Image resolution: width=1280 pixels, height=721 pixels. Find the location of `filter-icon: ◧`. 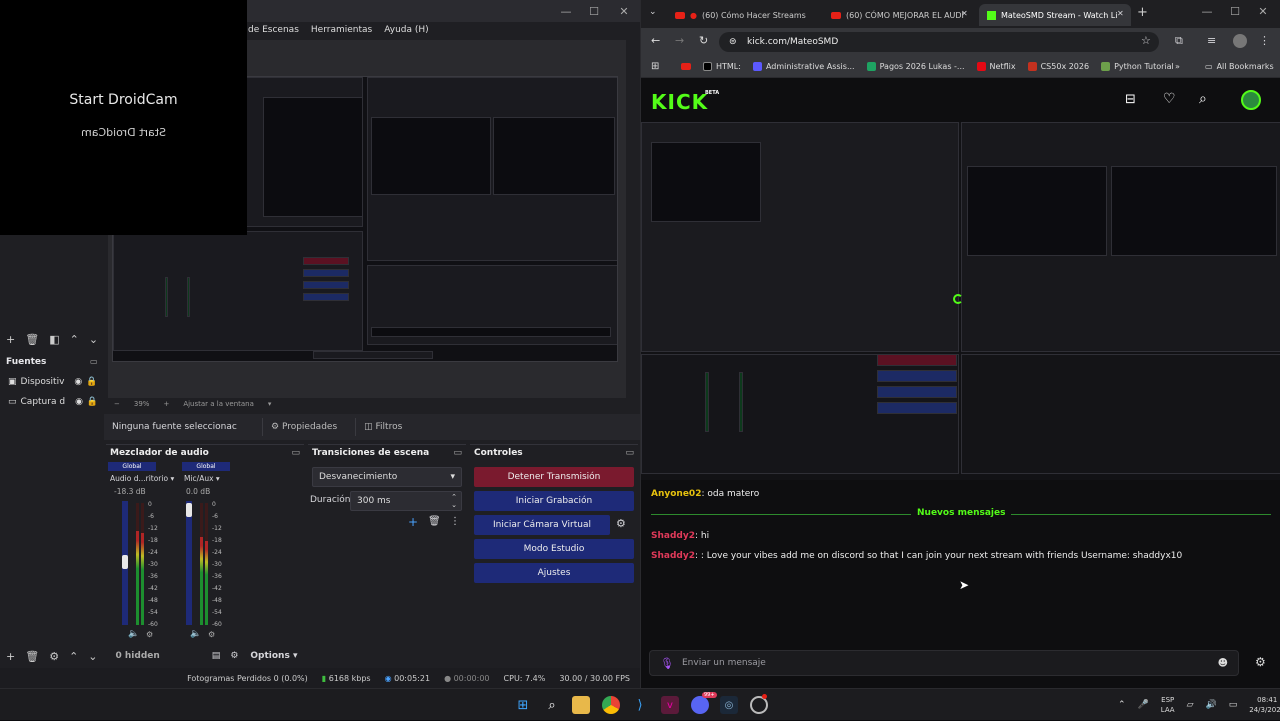

filter-icon: ◧ is located at coordinates (54, 339).